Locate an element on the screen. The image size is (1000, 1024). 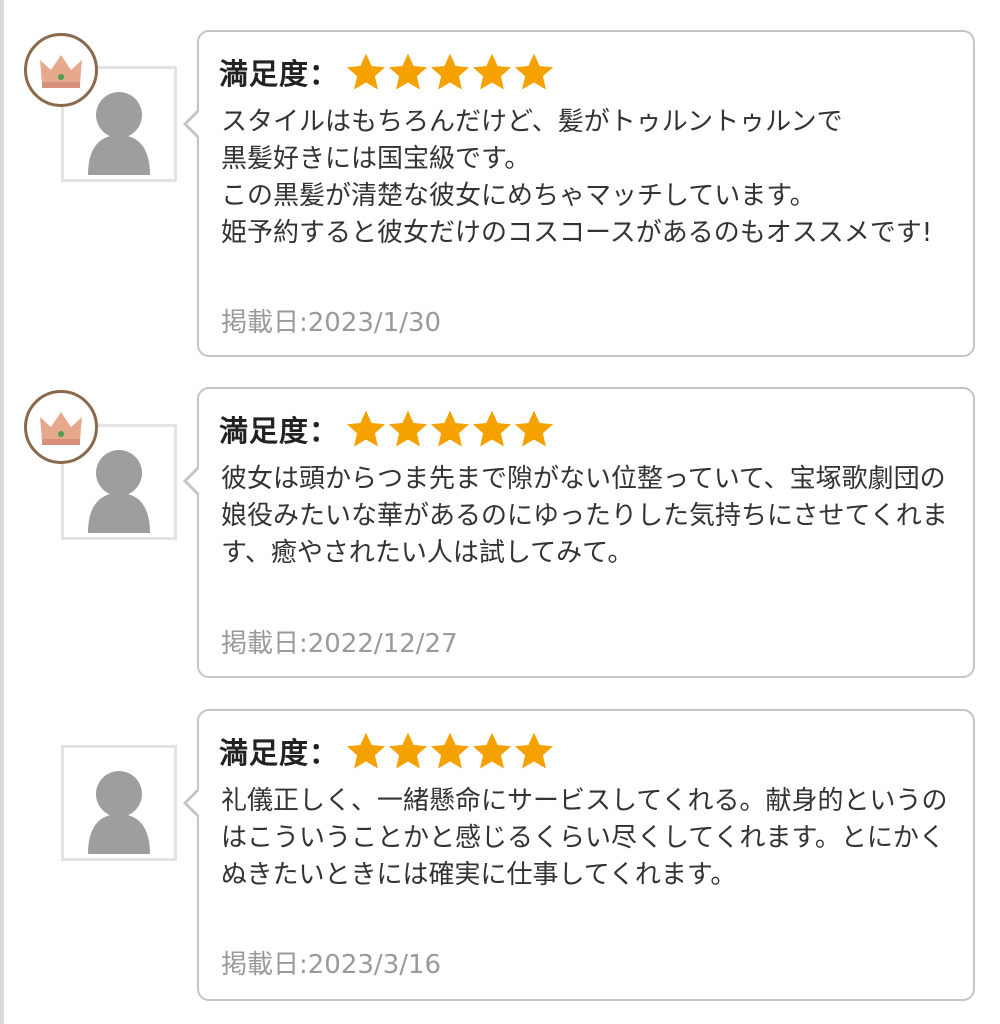
avatar is located at coordinates (119, 803).